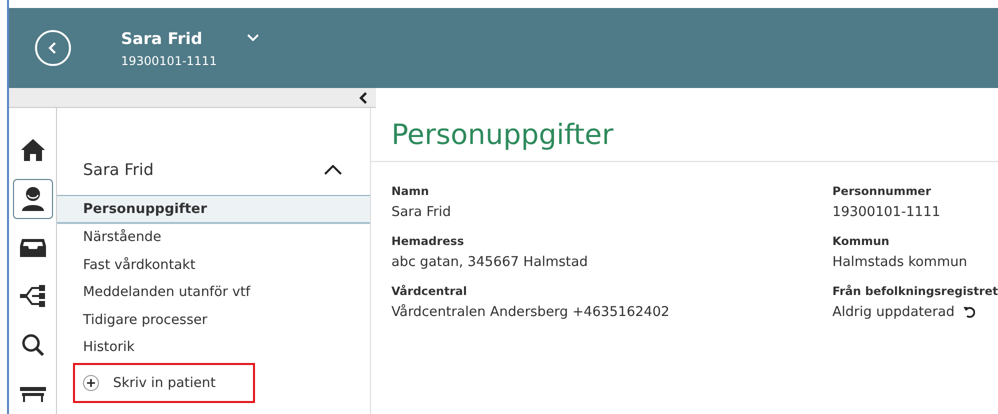 The image size is (998, 414). I want to click on nav-item: Tidigare processer, so click(213, 320).